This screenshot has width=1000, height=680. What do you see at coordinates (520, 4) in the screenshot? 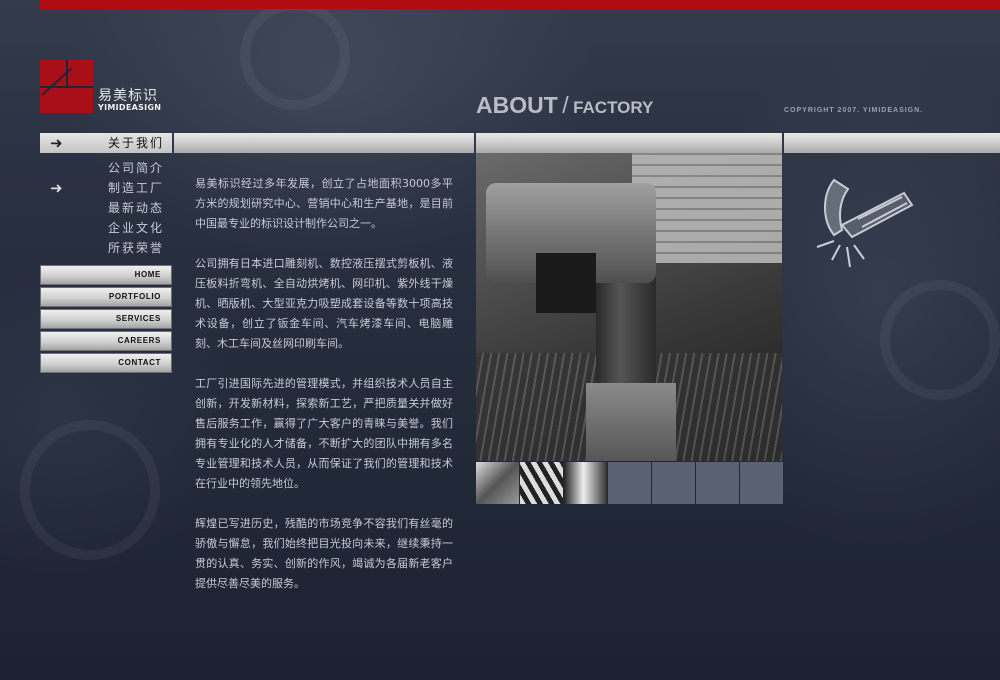
I see `top-accent-bar` at bounding box center [520, 4].